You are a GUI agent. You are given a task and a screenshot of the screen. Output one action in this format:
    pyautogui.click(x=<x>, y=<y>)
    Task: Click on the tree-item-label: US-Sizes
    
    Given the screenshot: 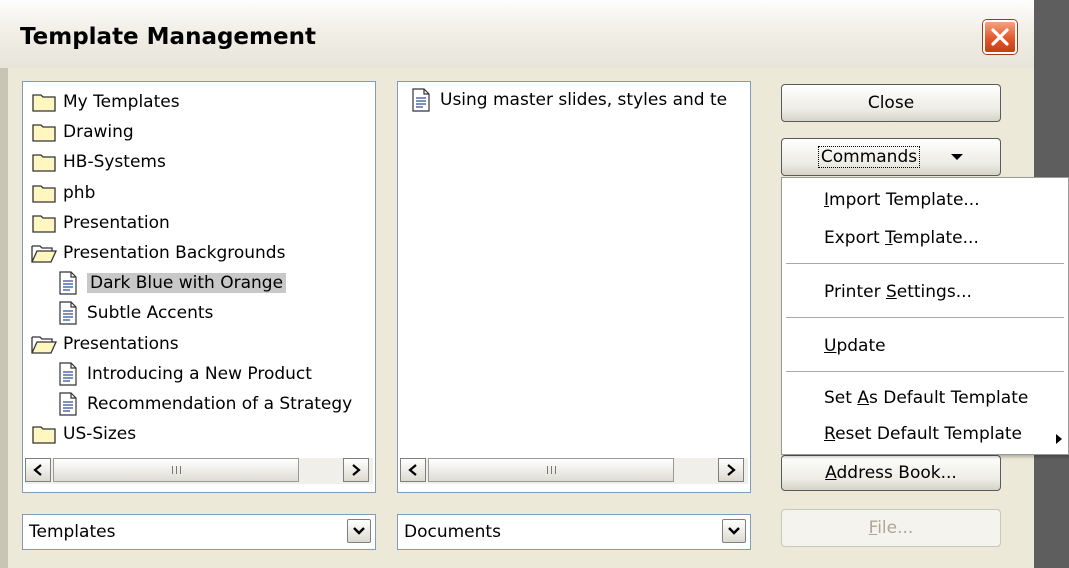 What is the action you would take?
    pyautogui.click(x=100, y=434)
    